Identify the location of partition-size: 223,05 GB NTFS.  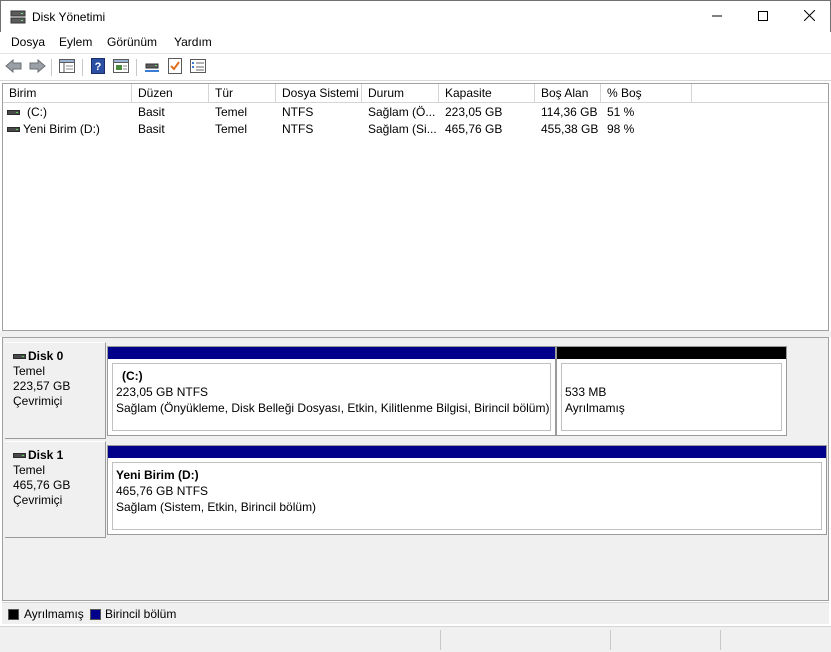
(162, 392).